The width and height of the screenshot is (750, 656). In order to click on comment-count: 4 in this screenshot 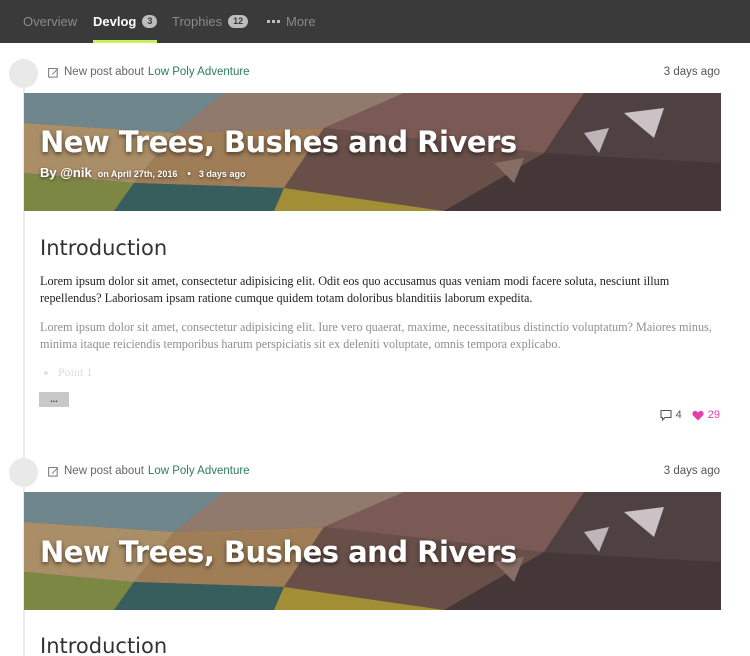, I will do `click(678, 415)`.